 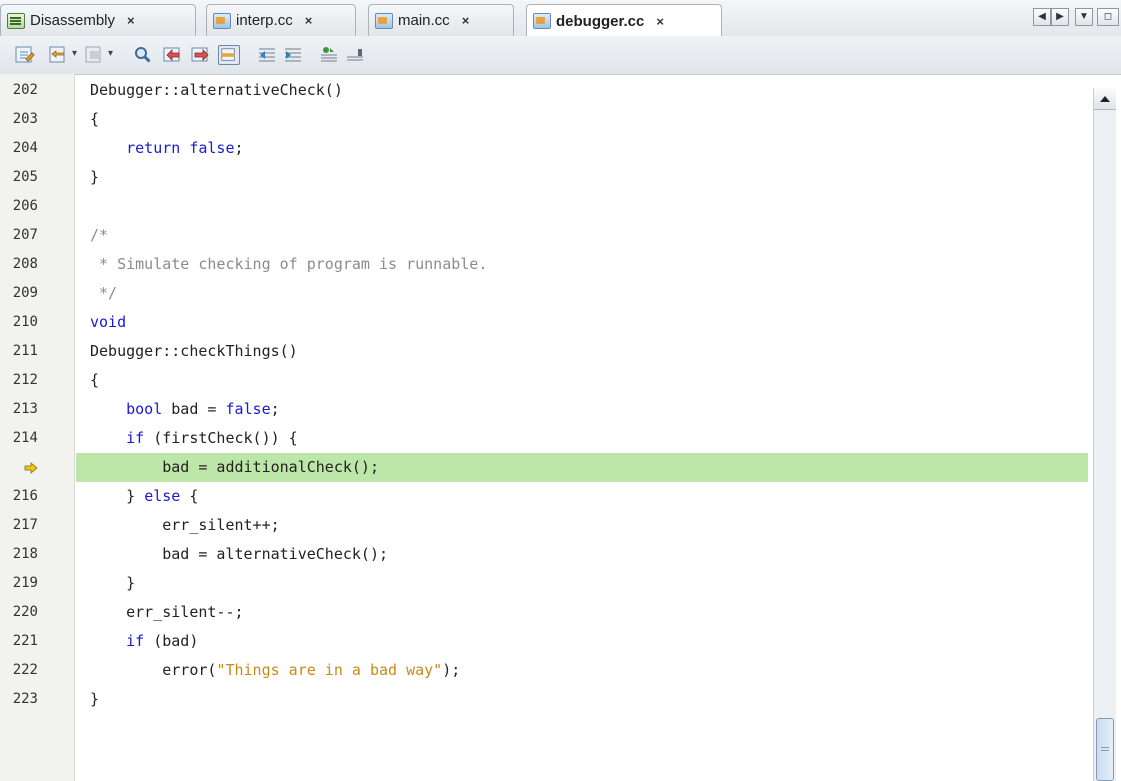 I want to click on tab-debugger-cc: debugger.cc ×, so click(x=624, y=20).